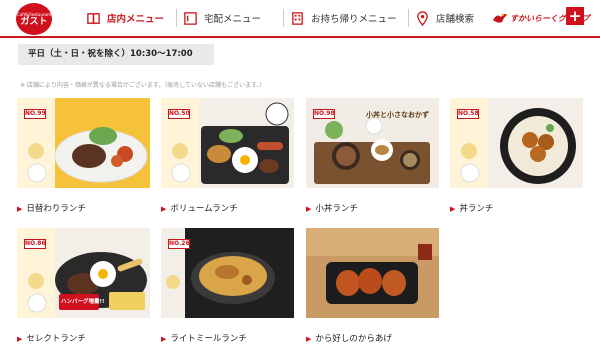  What do you see at coordinates (83, 273) in the screenshot?
I see `dish-photo: NO.86 ハンバーグ増量!!` at bounding box center [83, 273].